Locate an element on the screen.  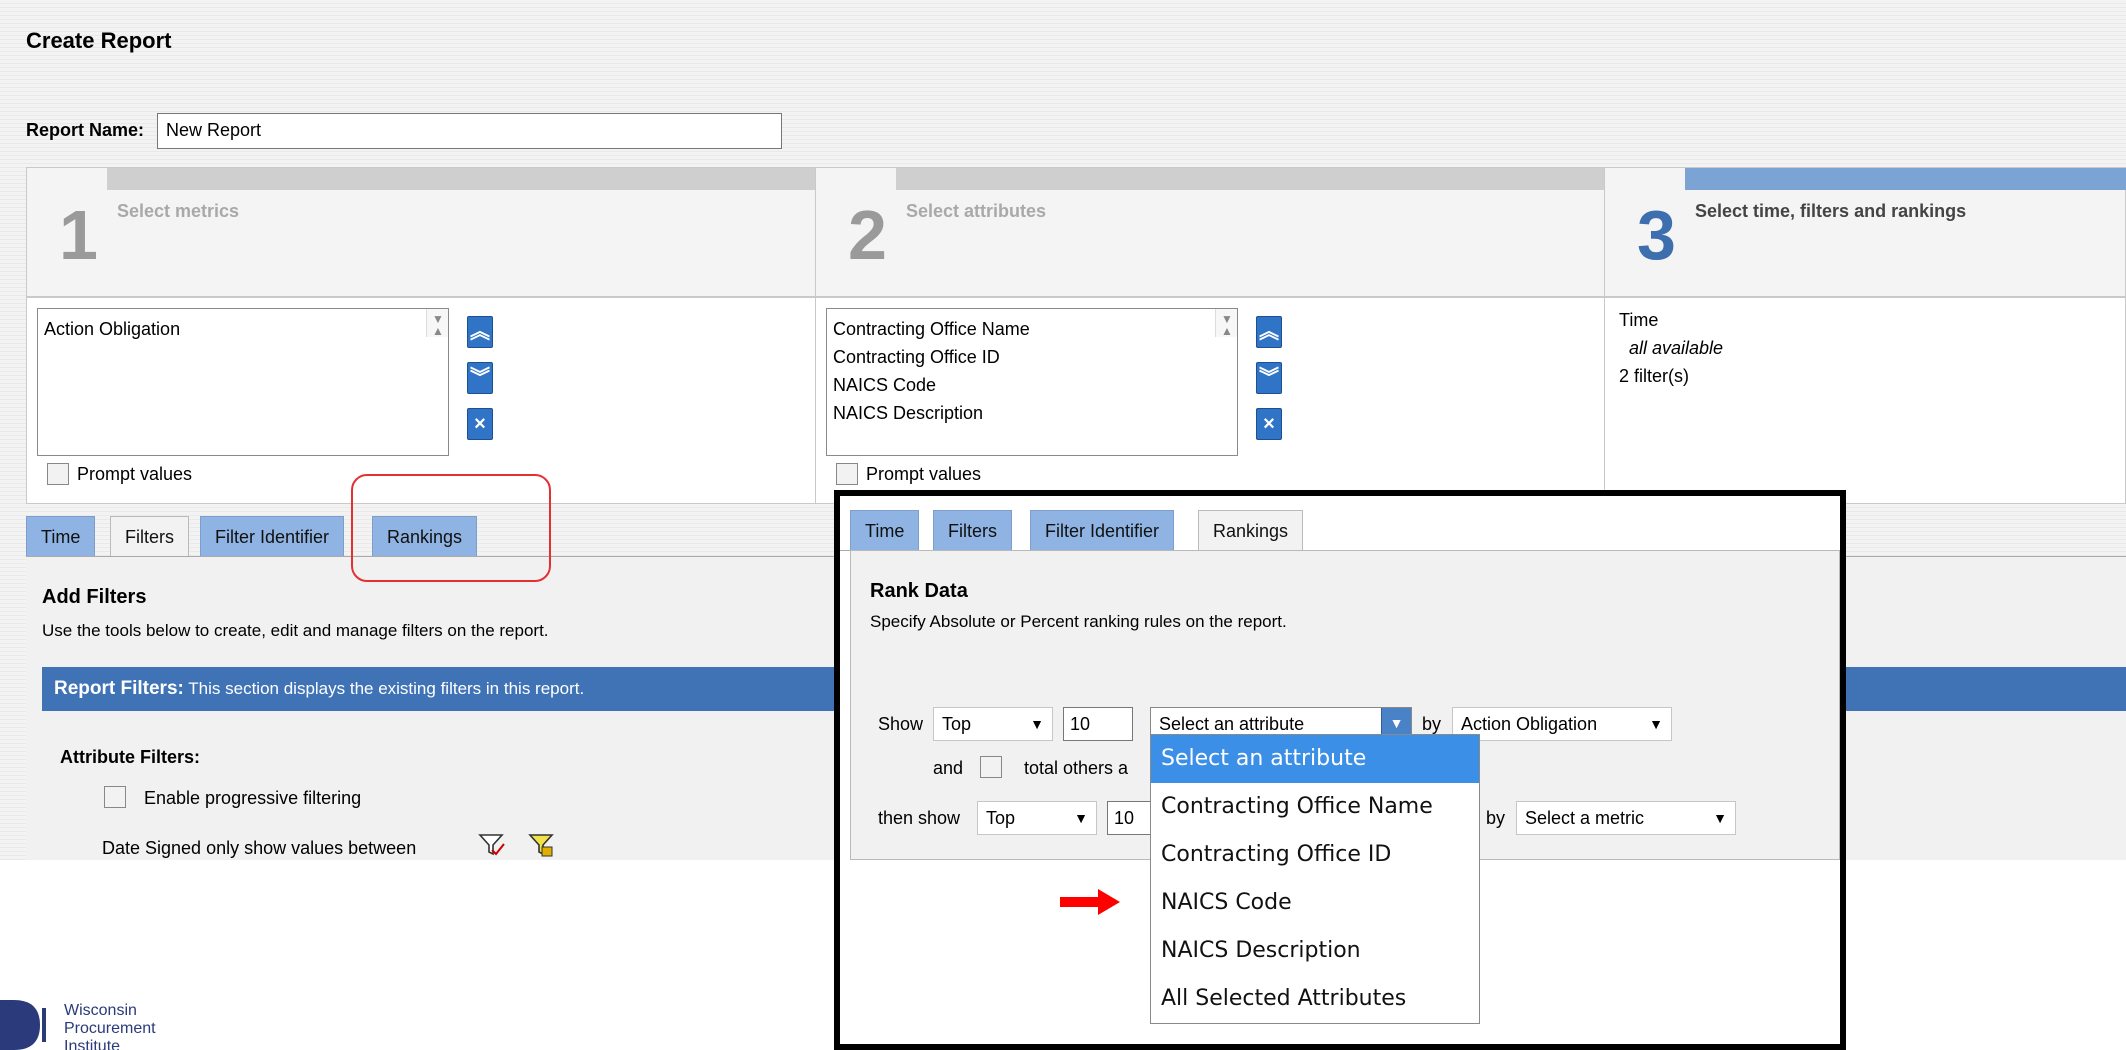
annotation-circle is located at coordinates (451, 528).